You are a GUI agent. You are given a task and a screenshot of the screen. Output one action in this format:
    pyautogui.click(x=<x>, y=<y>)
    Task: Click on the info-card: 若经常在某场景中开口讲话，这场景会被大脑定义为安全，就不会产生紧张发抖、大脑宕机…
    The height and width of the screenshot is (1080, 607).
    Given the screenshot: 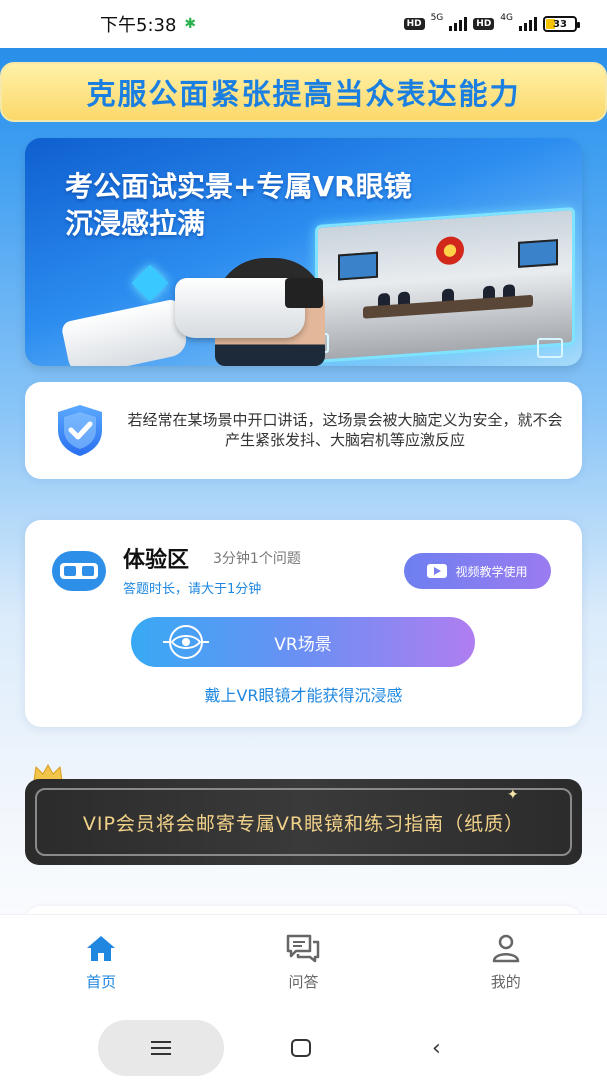 What is the action you would take?
    pyautogui.click(x=303, y=430)
    